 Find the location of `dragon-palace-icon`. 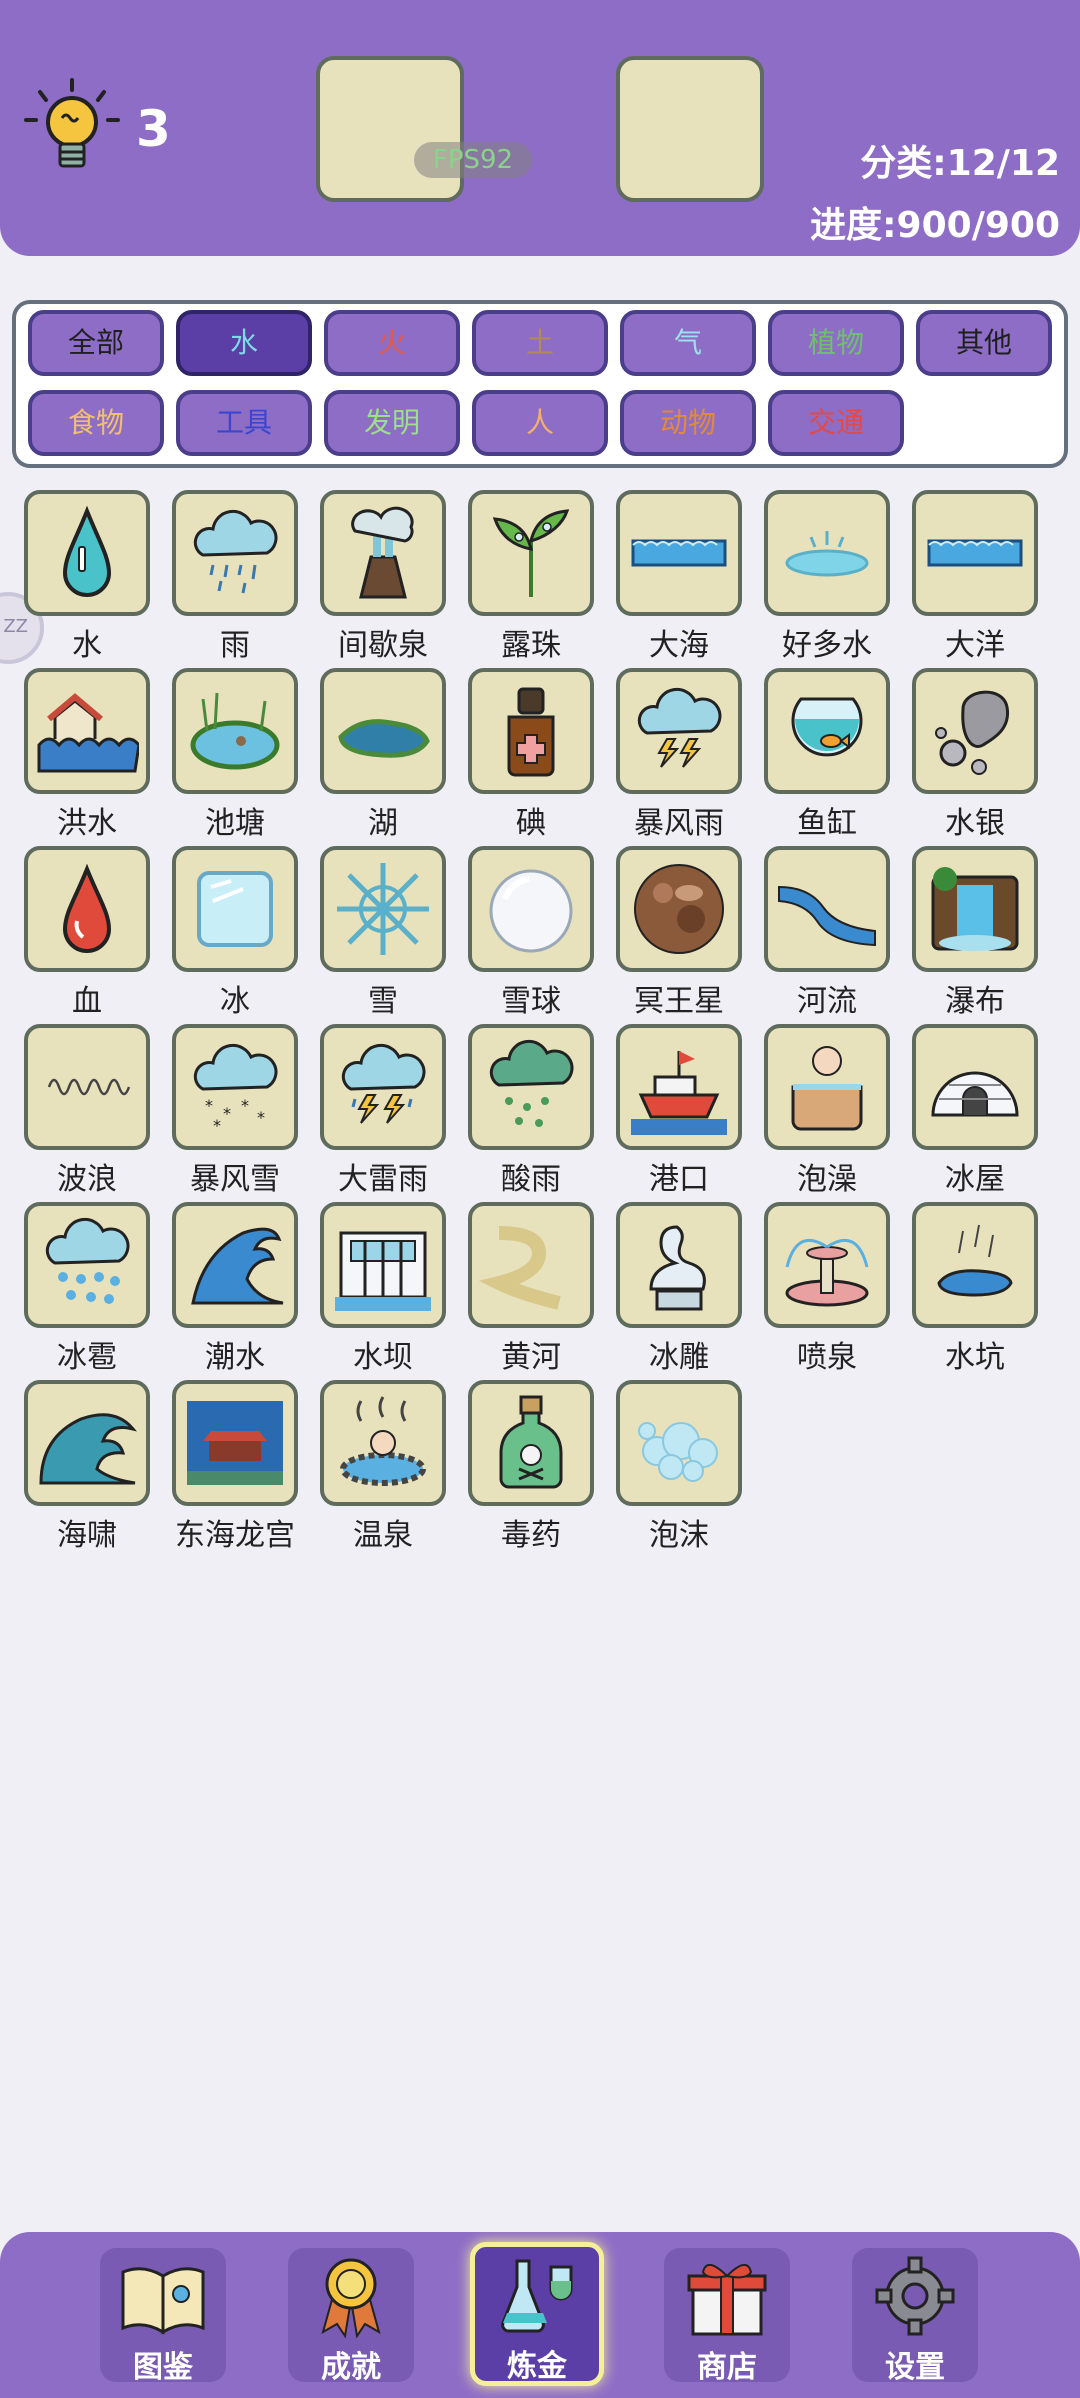

dragon-palace-icon is located at coordinates (235, 1443).